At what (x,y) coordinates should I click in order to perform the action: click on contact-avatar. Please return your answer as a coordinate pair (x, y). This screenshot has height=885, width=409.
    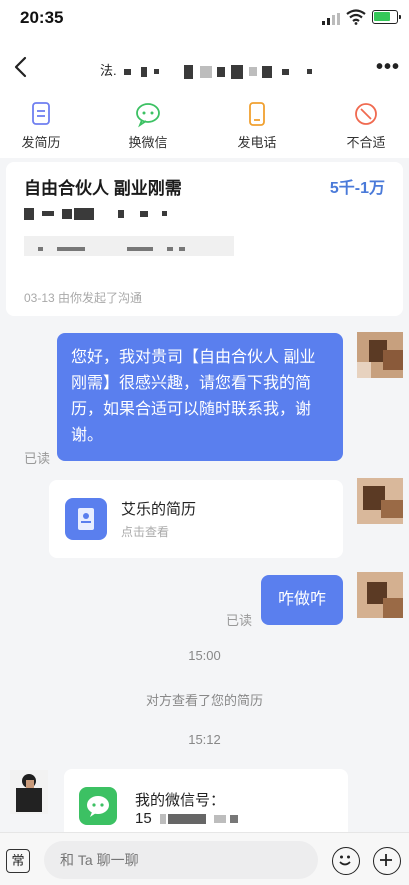
    Looking at the image, I should click on (29, 792).